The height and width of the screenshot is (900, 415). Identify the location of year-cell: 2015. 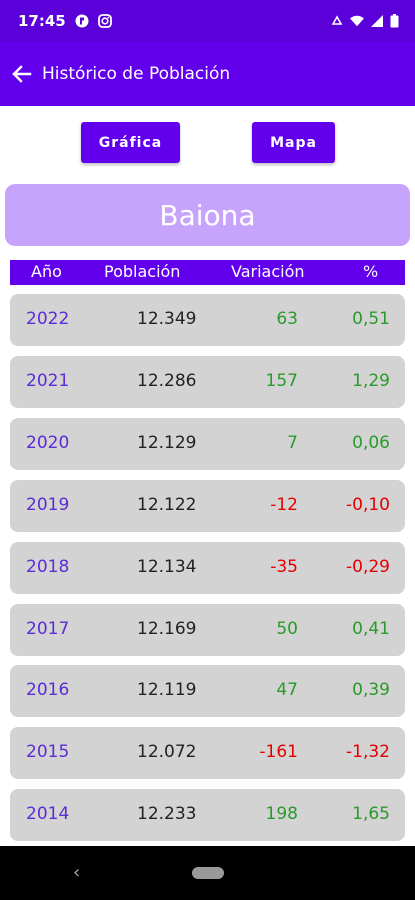
(48, 752).